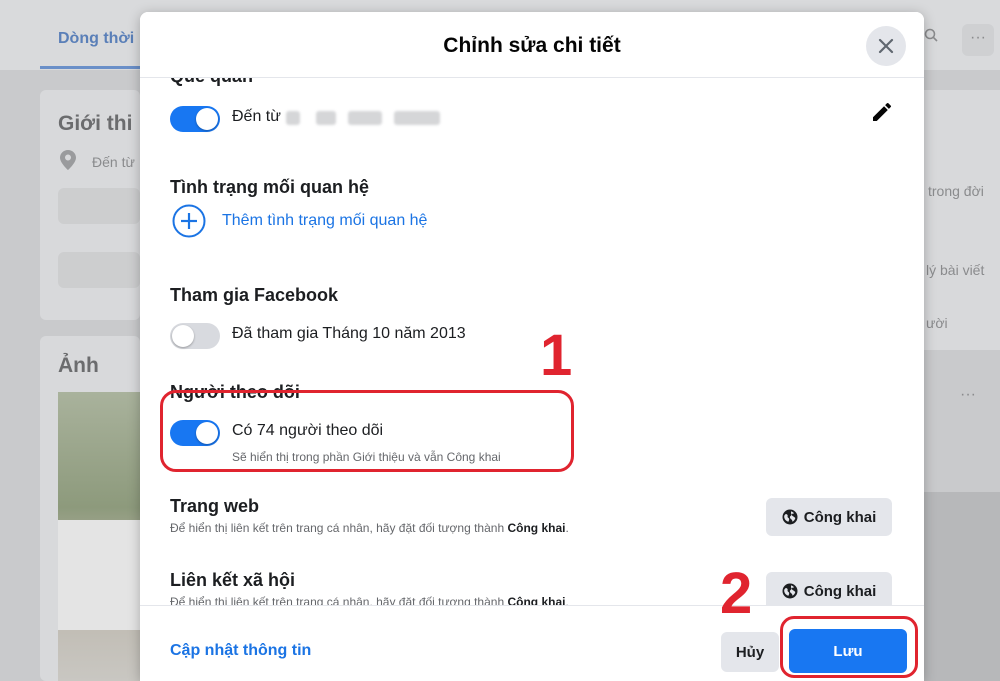 The height and width of the screenshot is (681, 1000). I want to click on add-relationship-link: Thêm tình trạng mối quan hệ, so click(324, 221).